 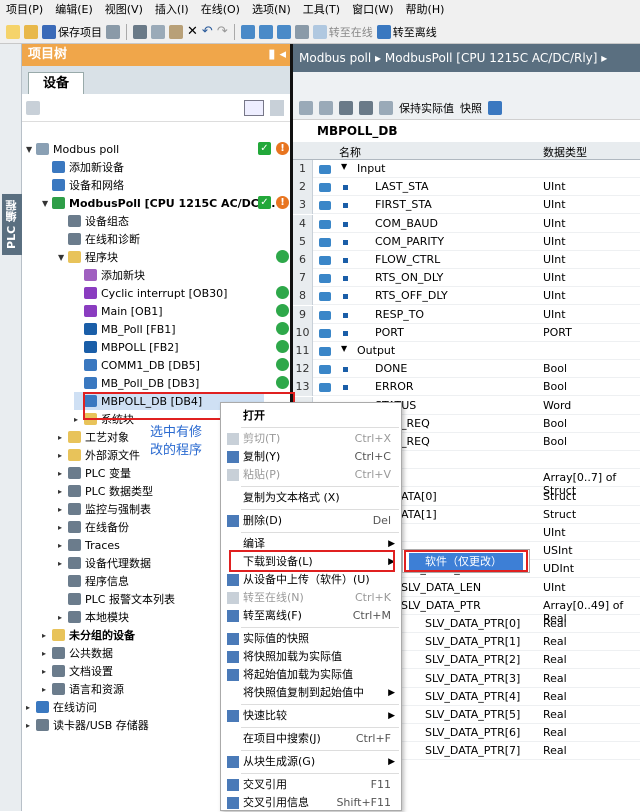 What do you see at coordinates (126, 347) in the screenshot?
I see `tree-item: MBPOLL [FB2]` at bounding box center [126, 347].